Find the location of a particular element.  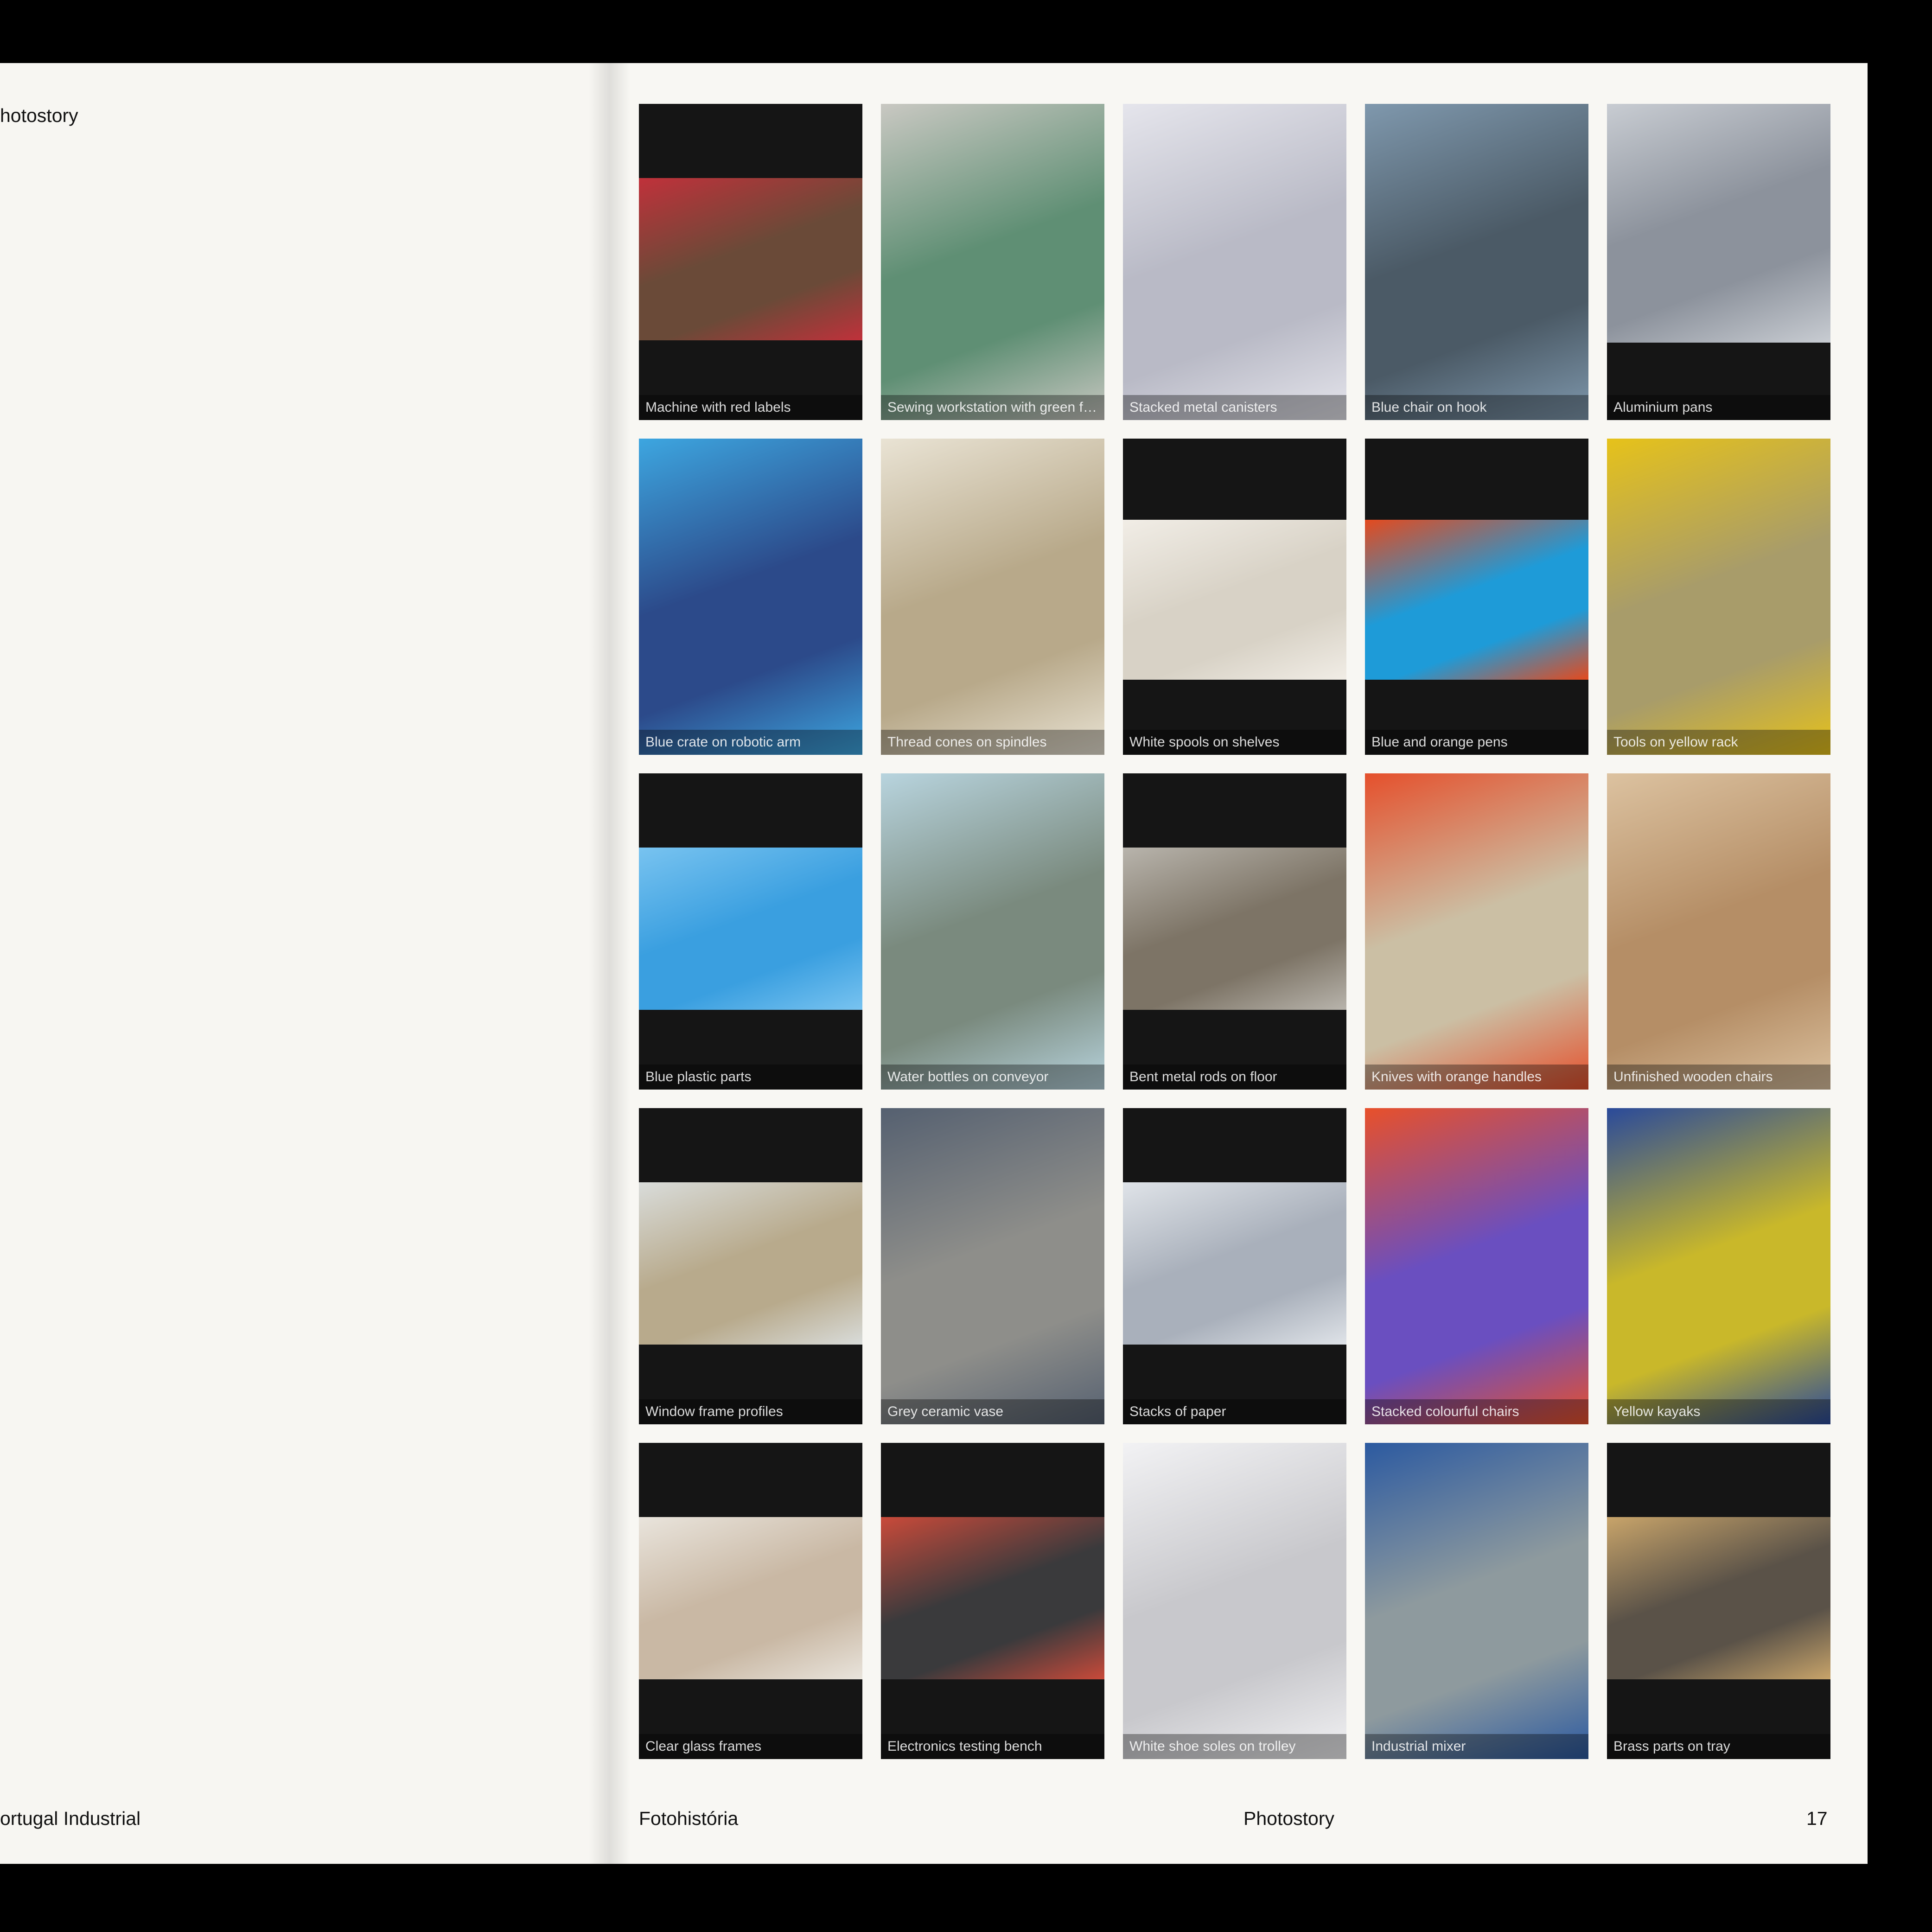

photo-caption: Window frame profiles is located at coordinates (750, 1411).